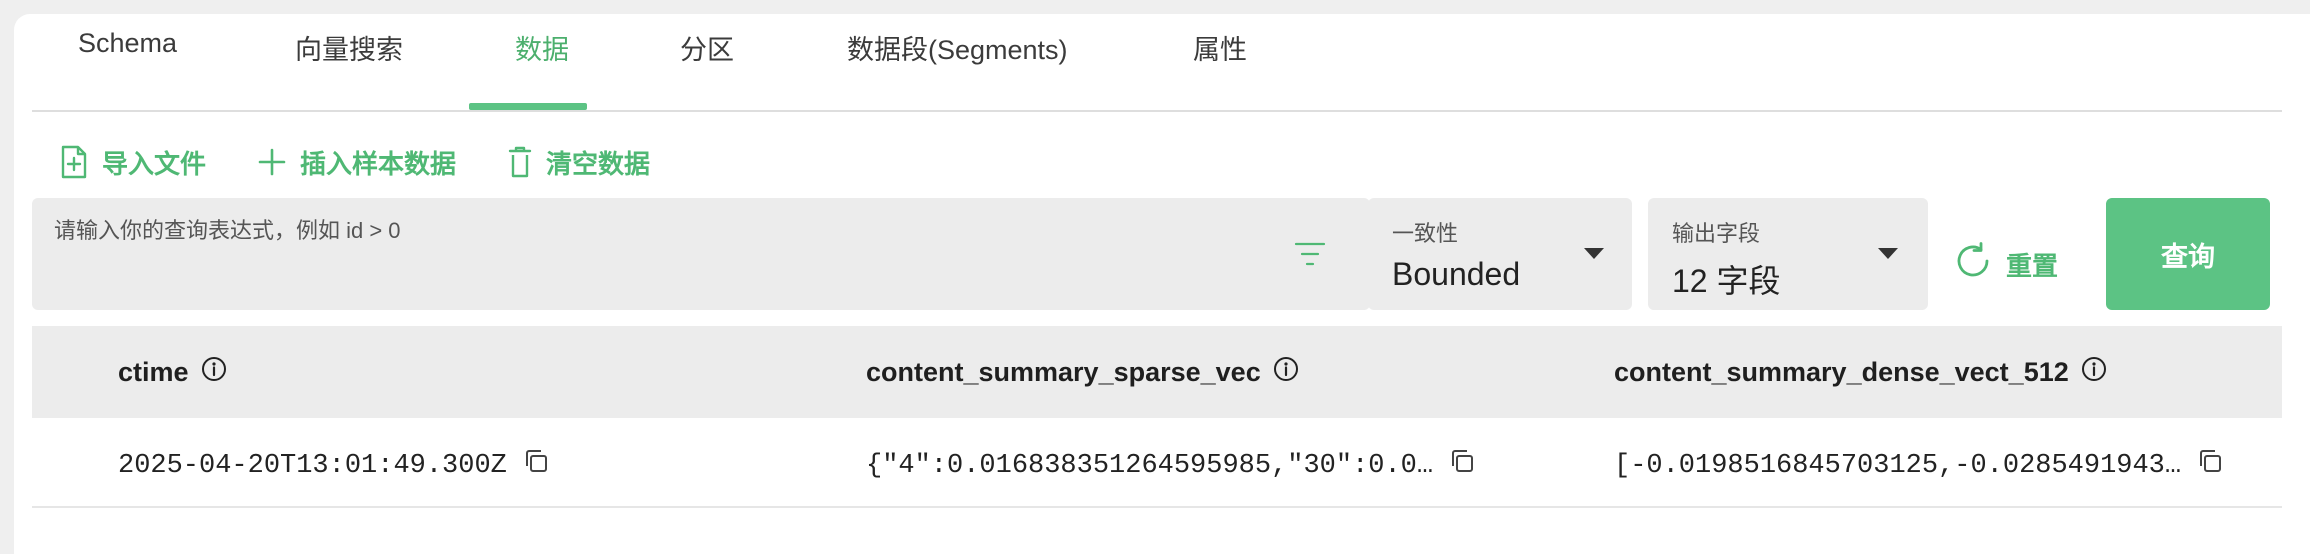  What do you see at coordinates (1841, 372) in the screenshot?
I see `column-header-label: content_summary_dense_vect_512` at bounding box center [1841, 372].